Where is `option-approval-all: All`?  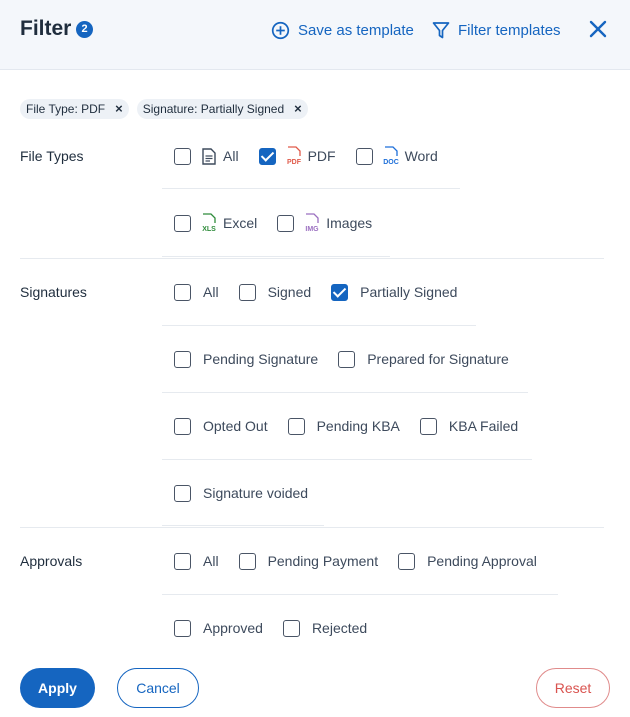 option-approval-all: All is located at coordinates (196, 561).